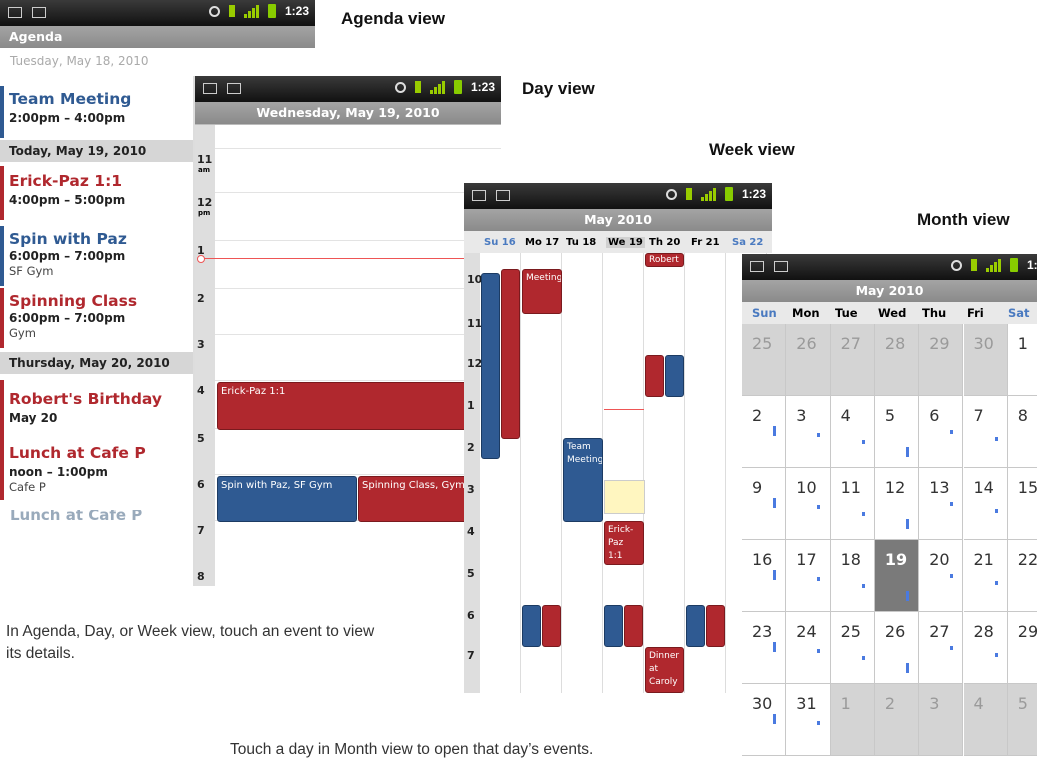 Image resolution: width=1037 pixels, height=761 pixels. What do you see at coordinates (500, 242) in the screenshot?
I see `weekday-label: Su 16` at bounding box center [500, 242].